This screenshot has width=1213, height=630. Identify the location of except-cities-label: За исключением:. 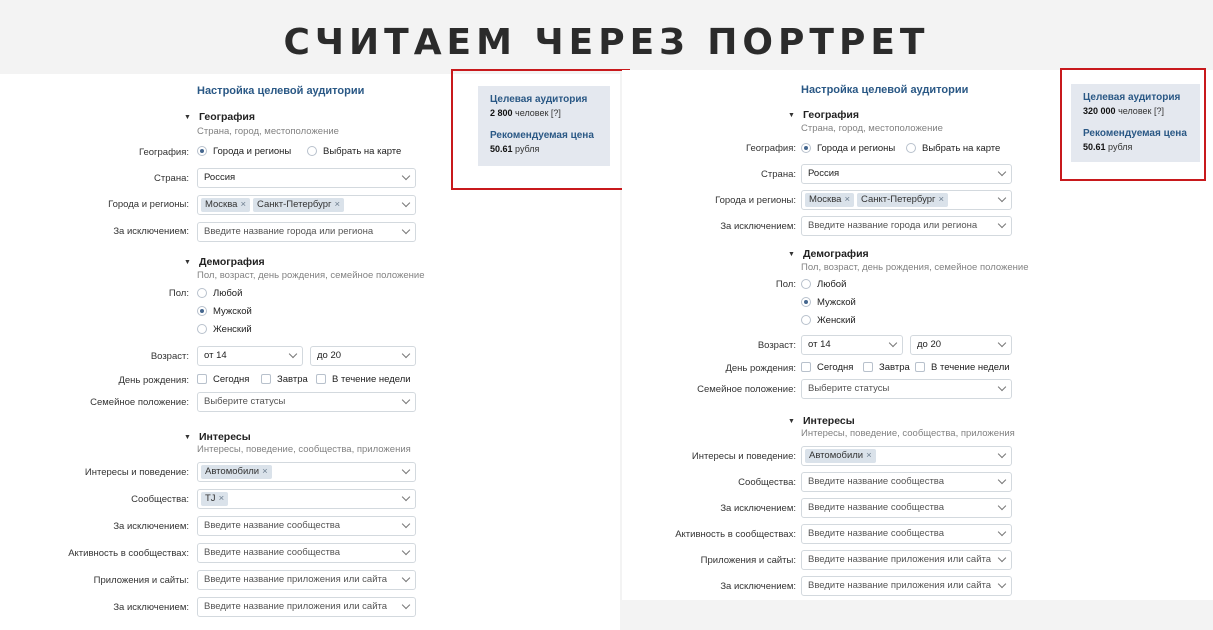
(758, 226).